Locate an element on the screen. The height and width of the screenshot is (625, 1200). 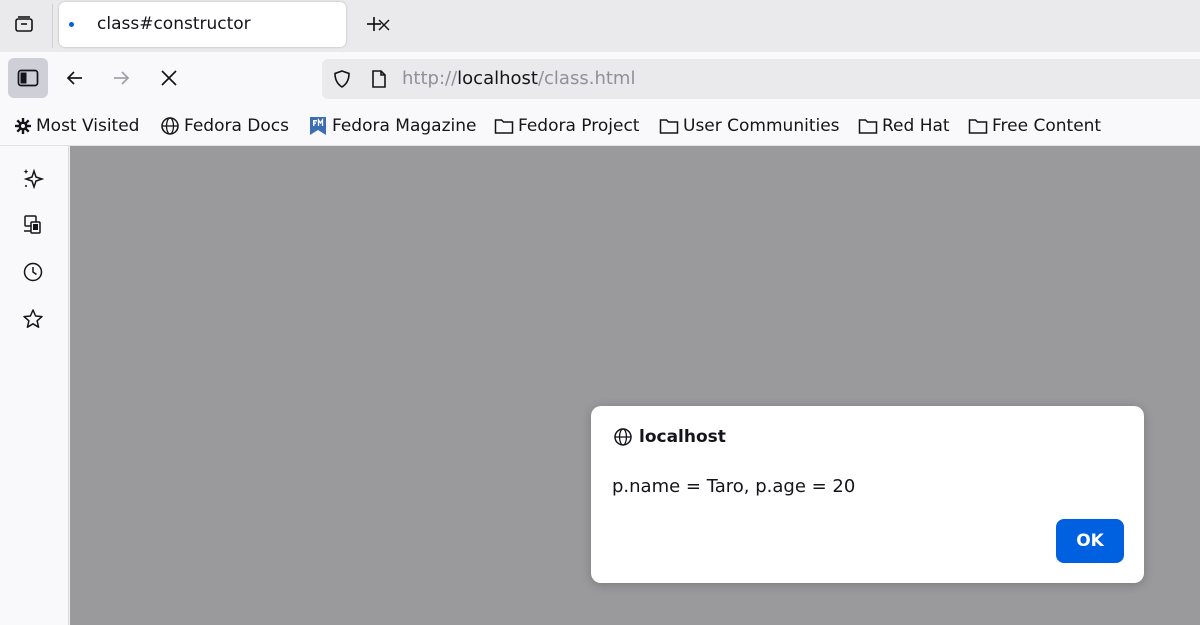
back-button is located at coordinates (75, 78).